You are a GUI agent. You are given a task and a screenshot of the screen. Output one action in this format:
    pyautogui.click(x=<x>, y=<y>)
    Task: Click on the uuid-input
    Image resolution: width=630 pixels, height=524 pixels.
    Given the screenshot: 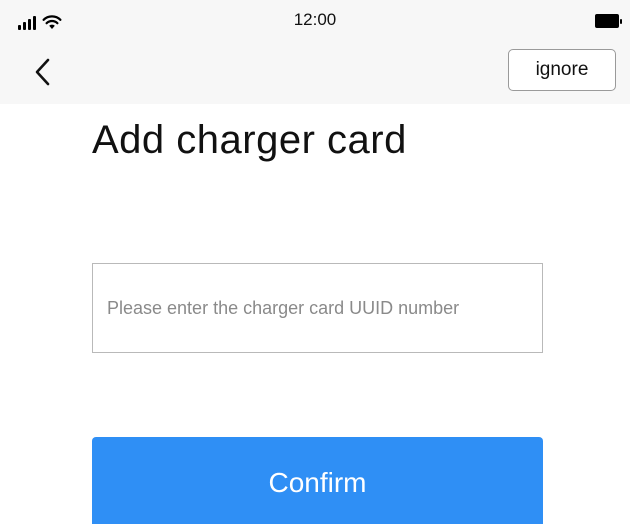 What is the action you would take?
    pyautogui.click(x=317, y=308)
    